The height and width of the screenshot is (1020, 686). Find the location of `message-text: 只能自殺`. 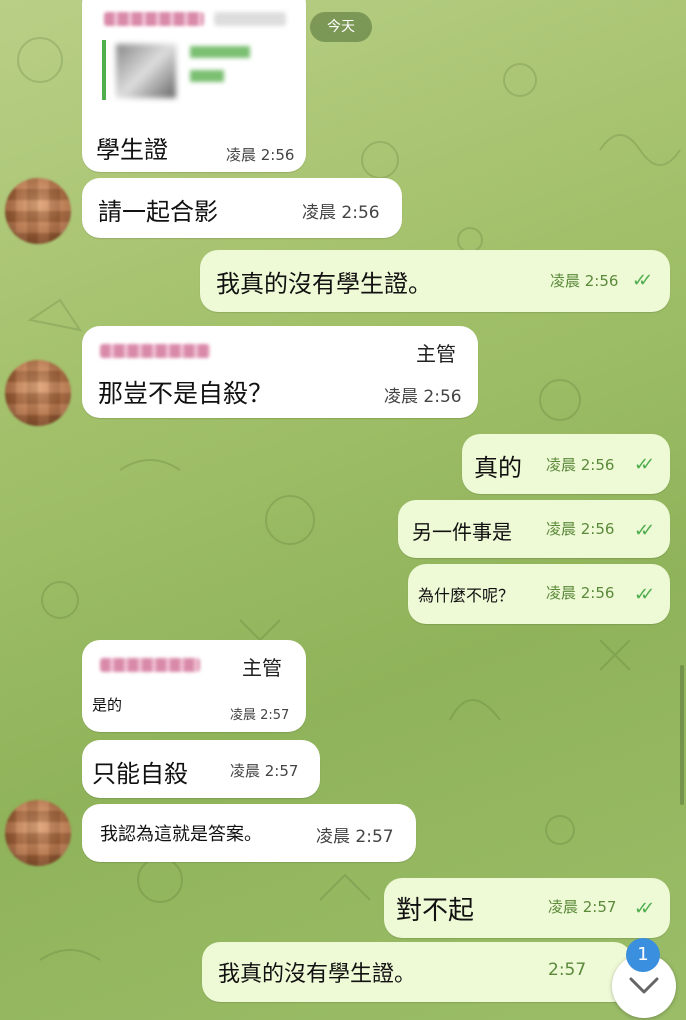

message-text: 只能自殺 is located at coordinates (140, 774).